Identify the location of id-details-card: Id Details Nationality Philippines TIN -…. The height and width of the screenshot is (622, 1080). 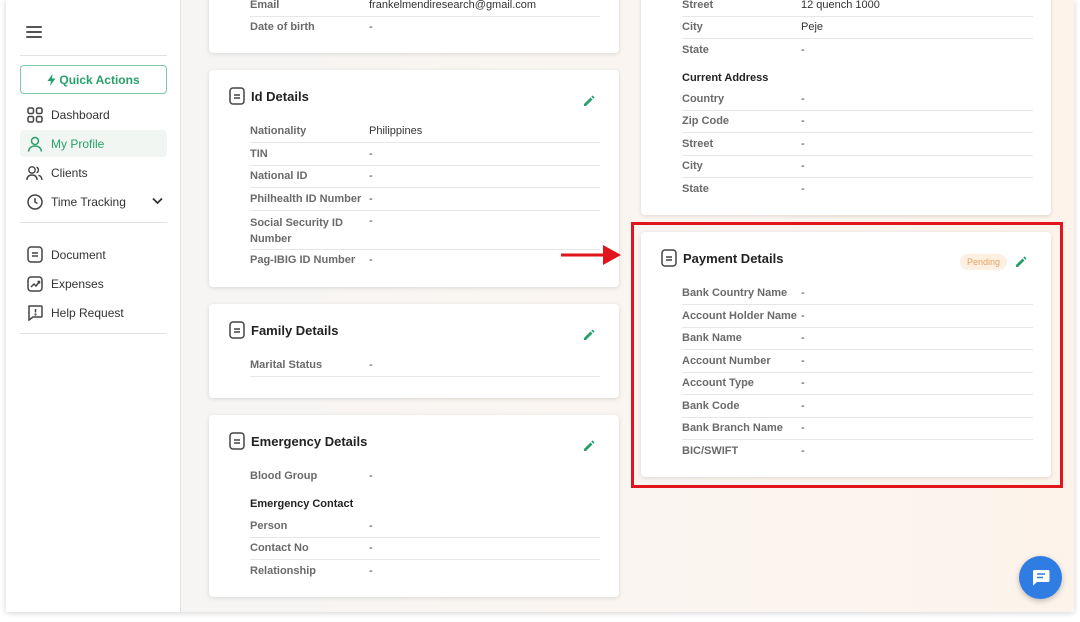
(414, 178).